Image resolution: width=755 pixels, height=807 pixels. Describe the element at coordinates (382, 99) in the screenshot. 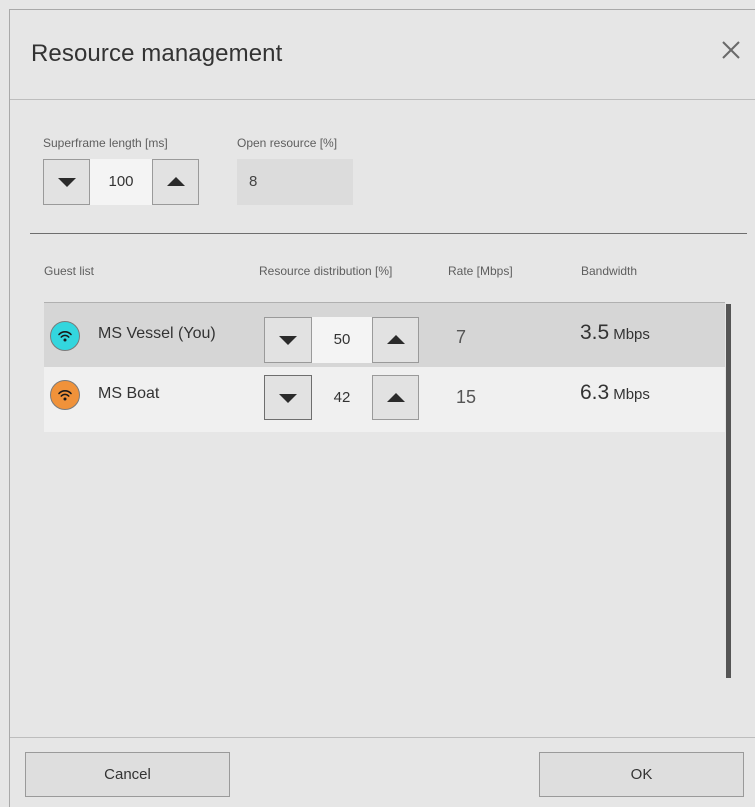

I see `header-divider` at that location.